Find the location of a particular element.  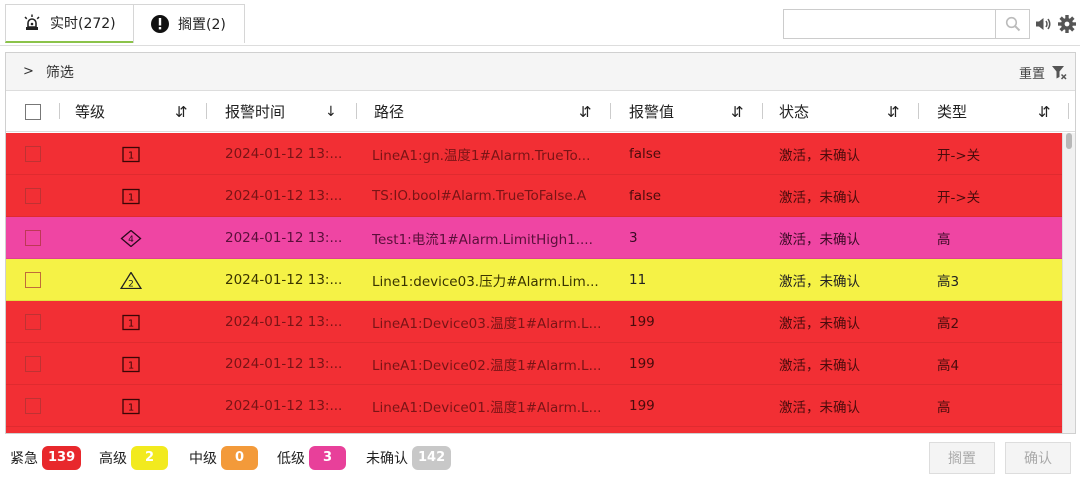

tab-realtime: 实时(272) is located at coordinates (69, 23).